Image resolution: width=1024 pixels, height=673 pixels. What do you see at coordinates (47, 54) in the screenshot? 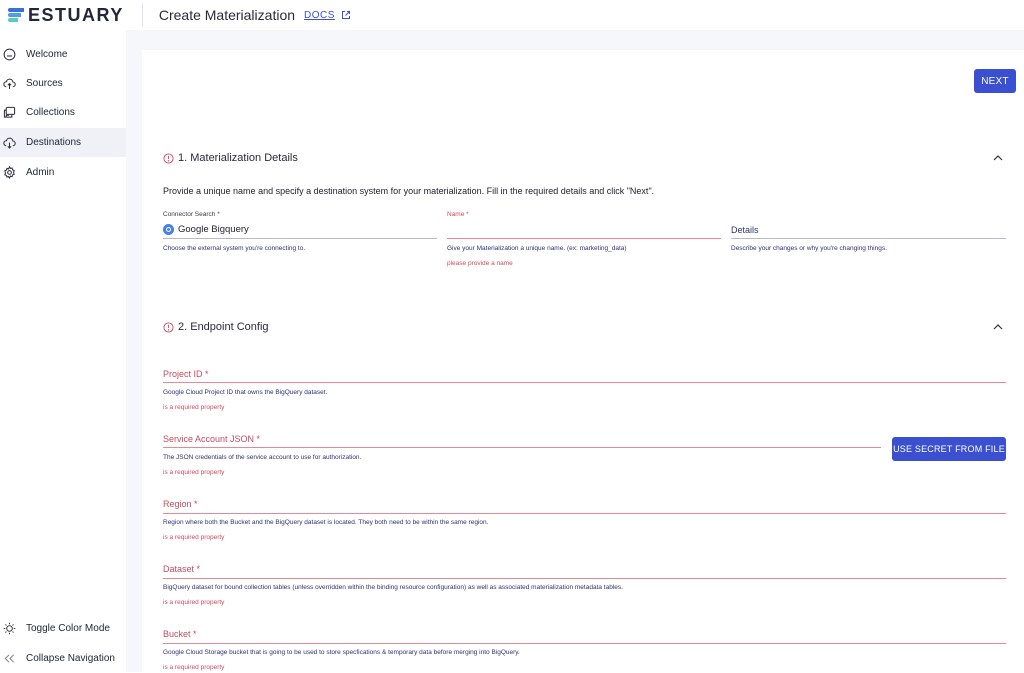
I see `sidebar-item-label: Welcome` at bounding box center [47, 54].